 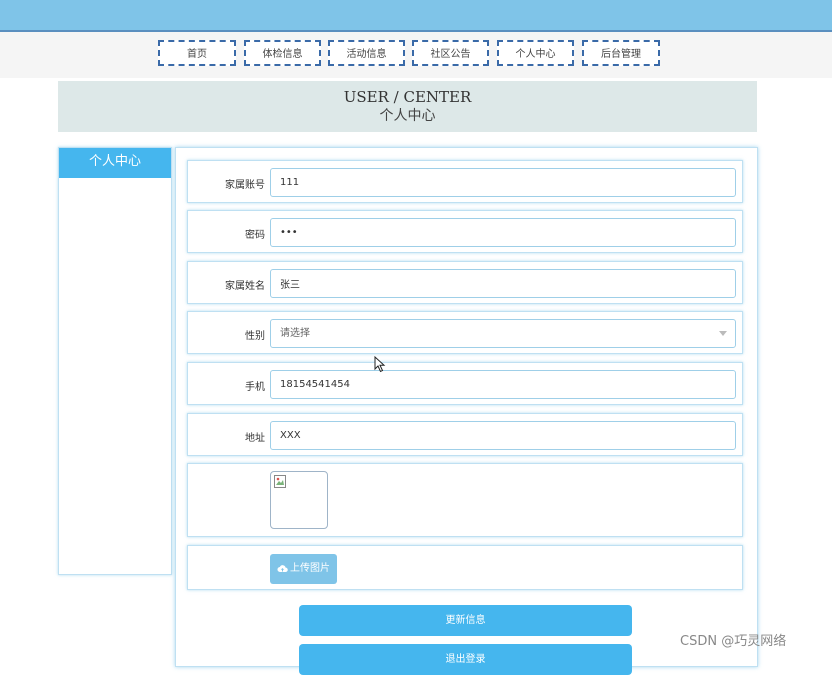 I want to click on nav-item-community-notice: 社区公告, so click(x=450, y=53).